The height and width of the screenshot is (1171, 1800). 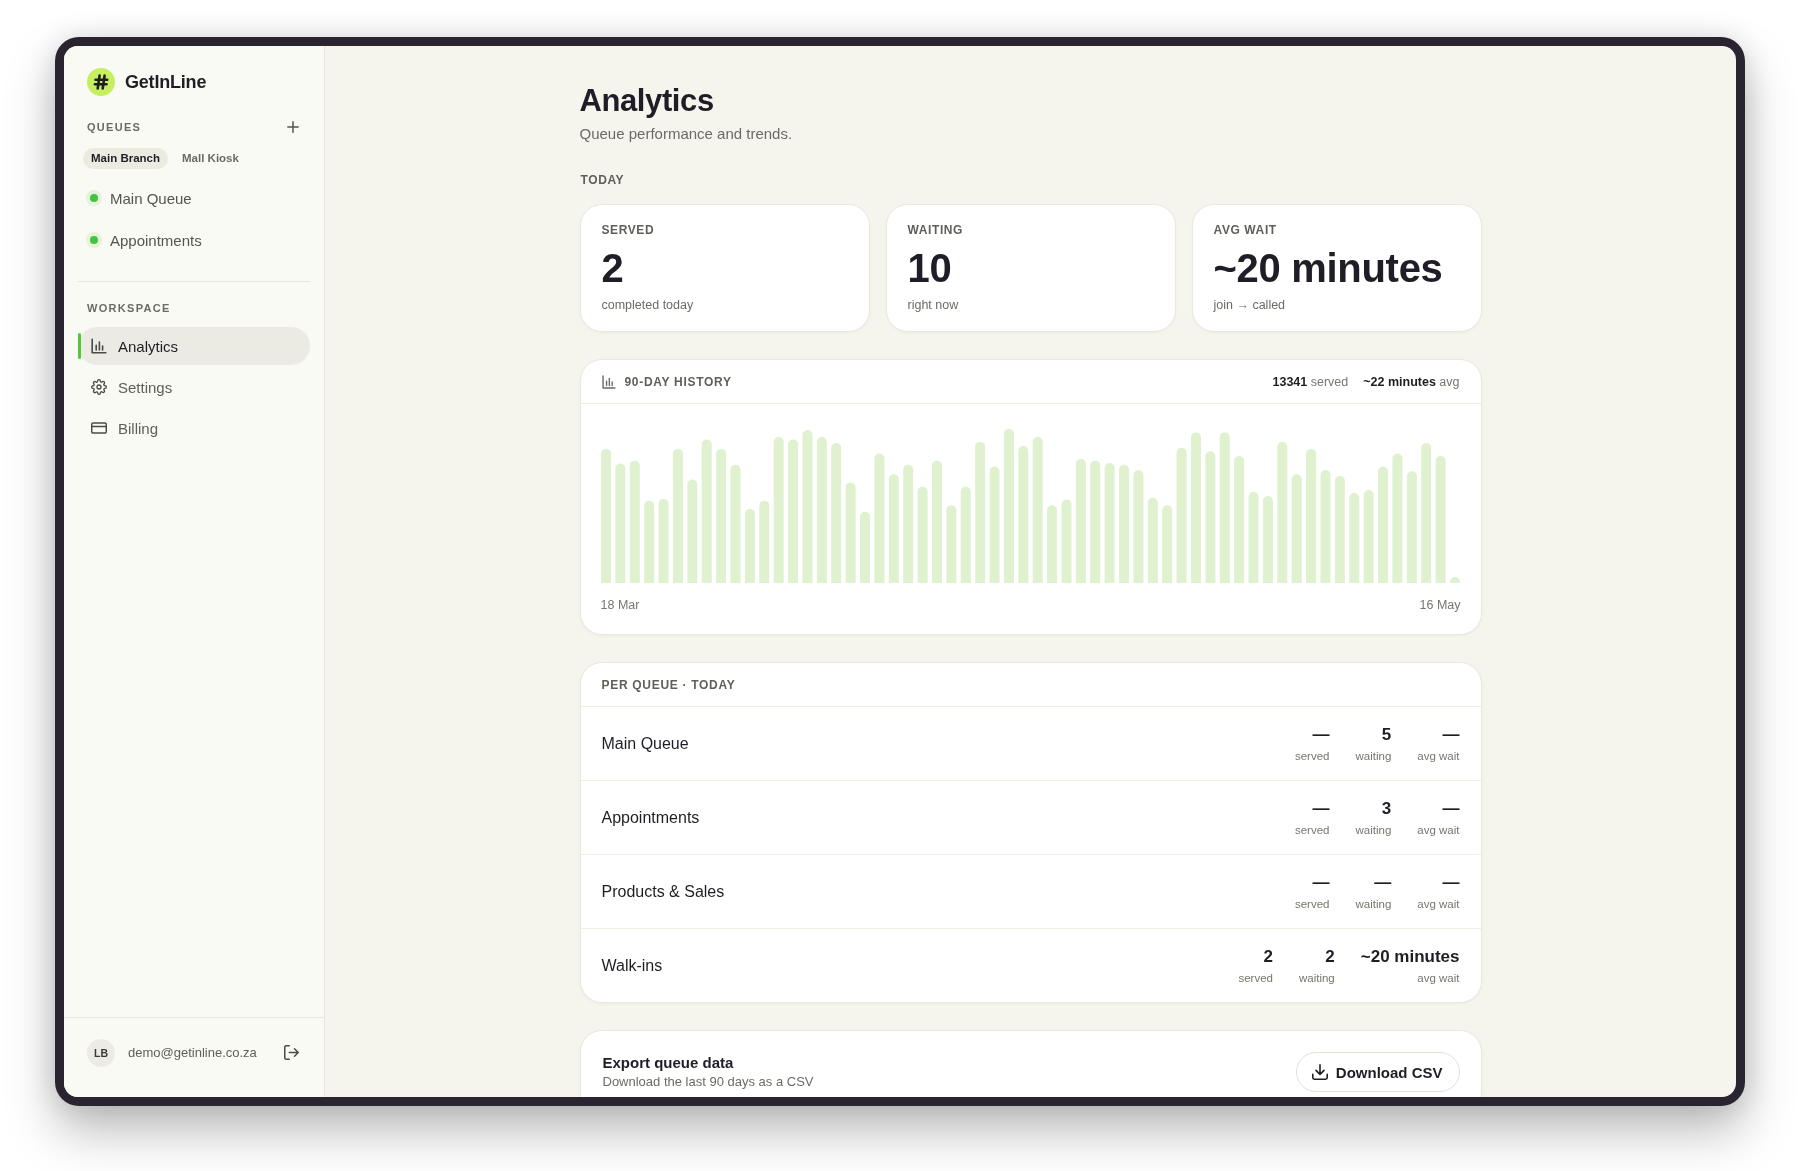 I want to click on export-title: Export queue data, so click(x=668, y=1063).